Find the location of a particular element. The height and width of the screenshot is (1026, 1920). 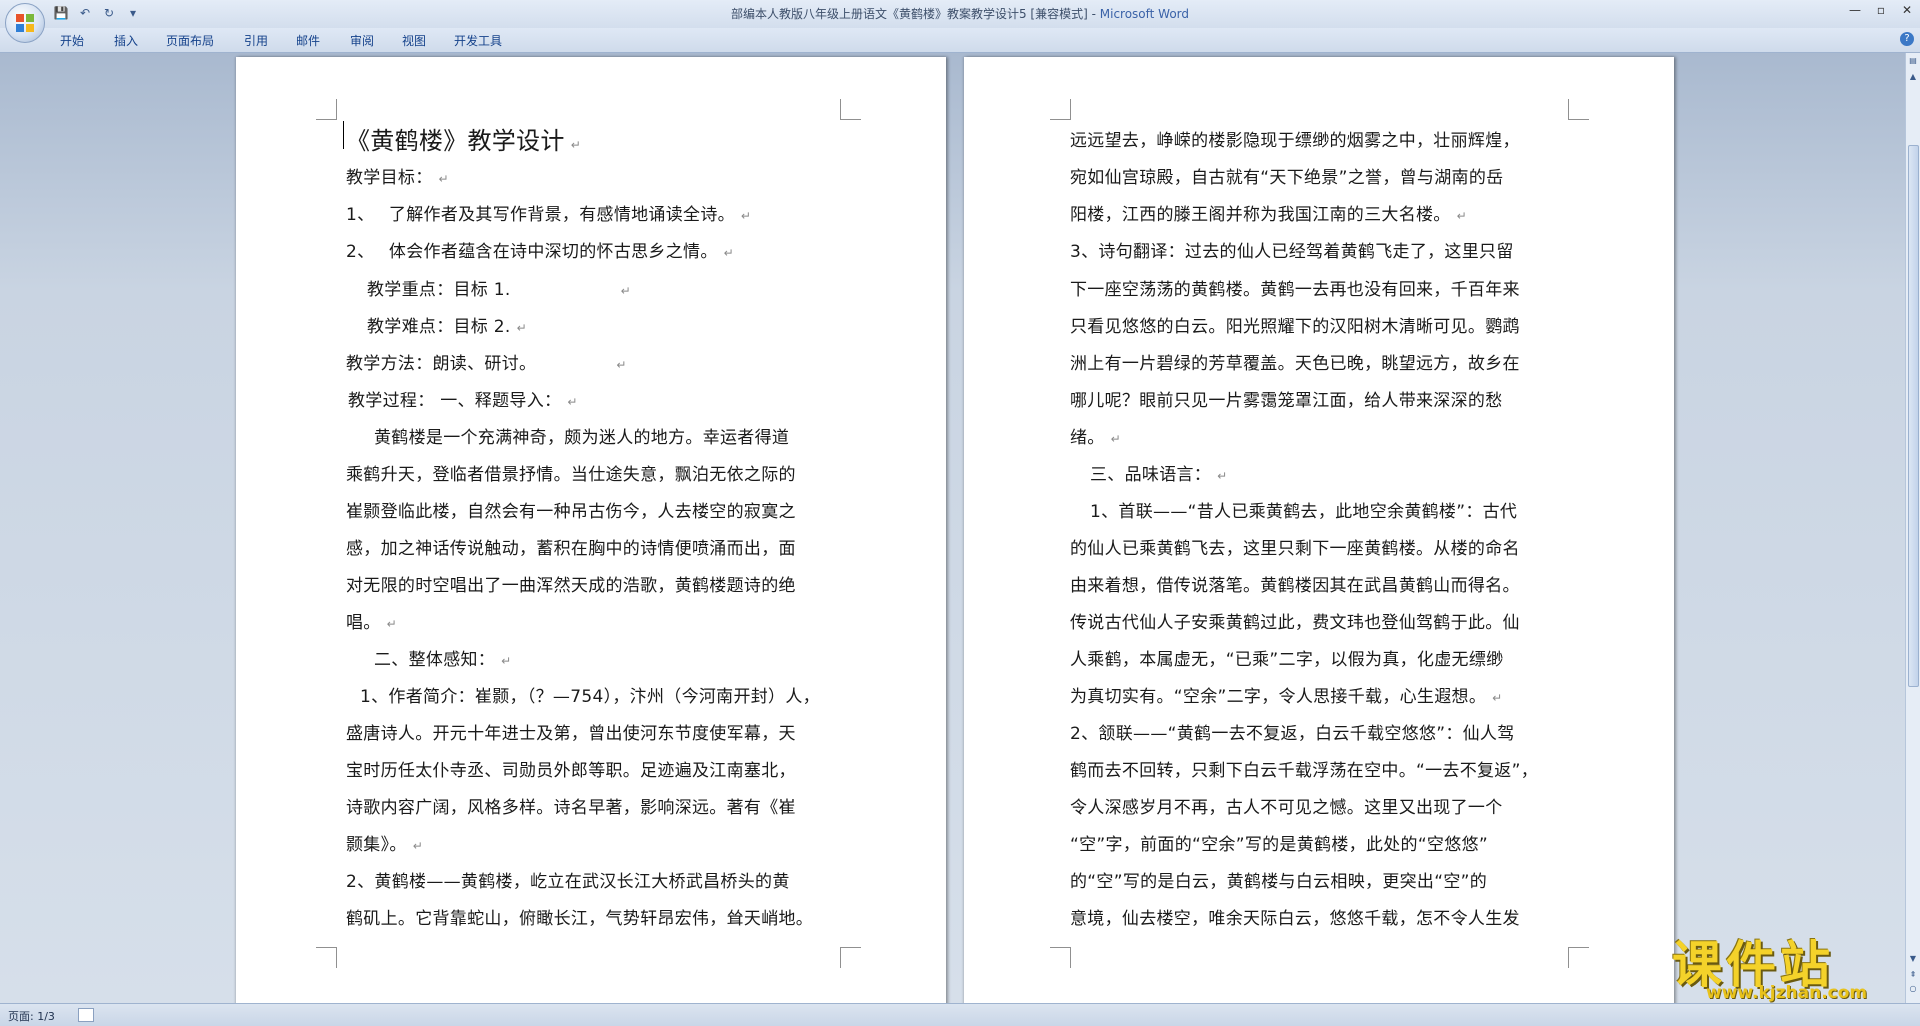

text-line: 盛唐诗人。开元十年进士及第，曾出使河东节度使军幕，天 is located at coordinates (571, 734).